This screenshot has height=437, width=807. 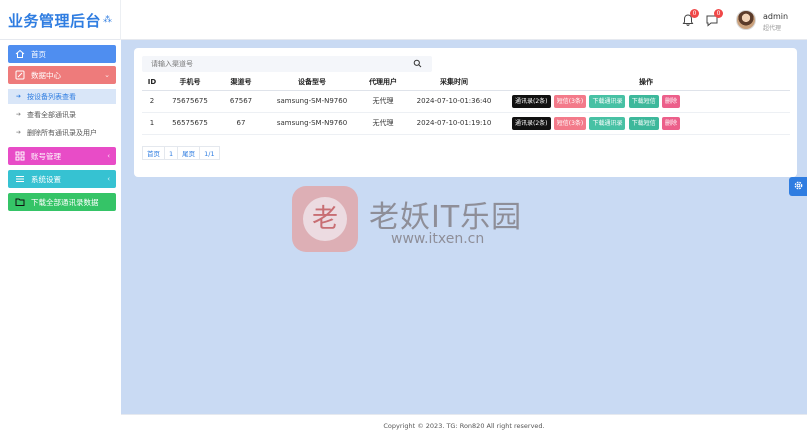 I want to click on menu-account: 账号管理 ‹, so click(x=62, y=156).